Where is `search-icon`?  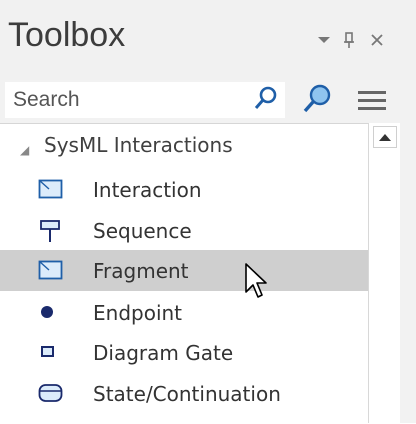
search-icon is located at coordinates (265, 101).